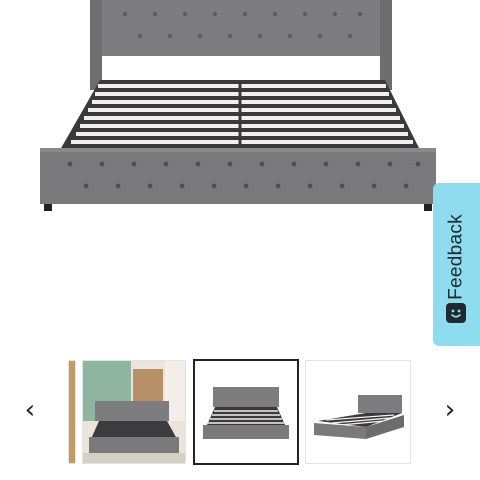 The image size is (480, 480). Describe the element at coordinates (358, 412) in the screenshot. I see `thumbnail-bed-angled` at that location.